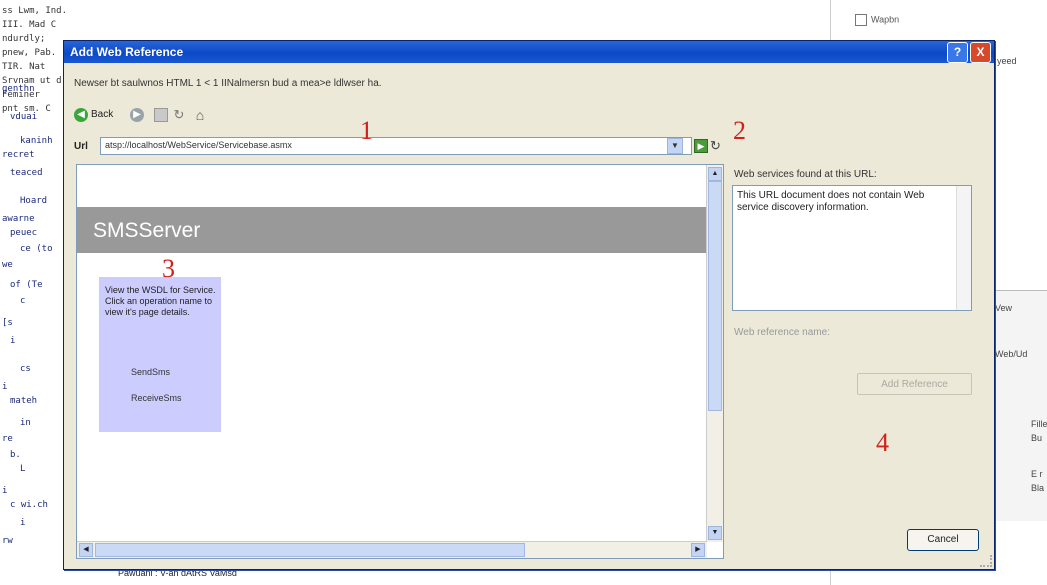  I want to click on scroll-up-icon: ▲, so click(715, 174).